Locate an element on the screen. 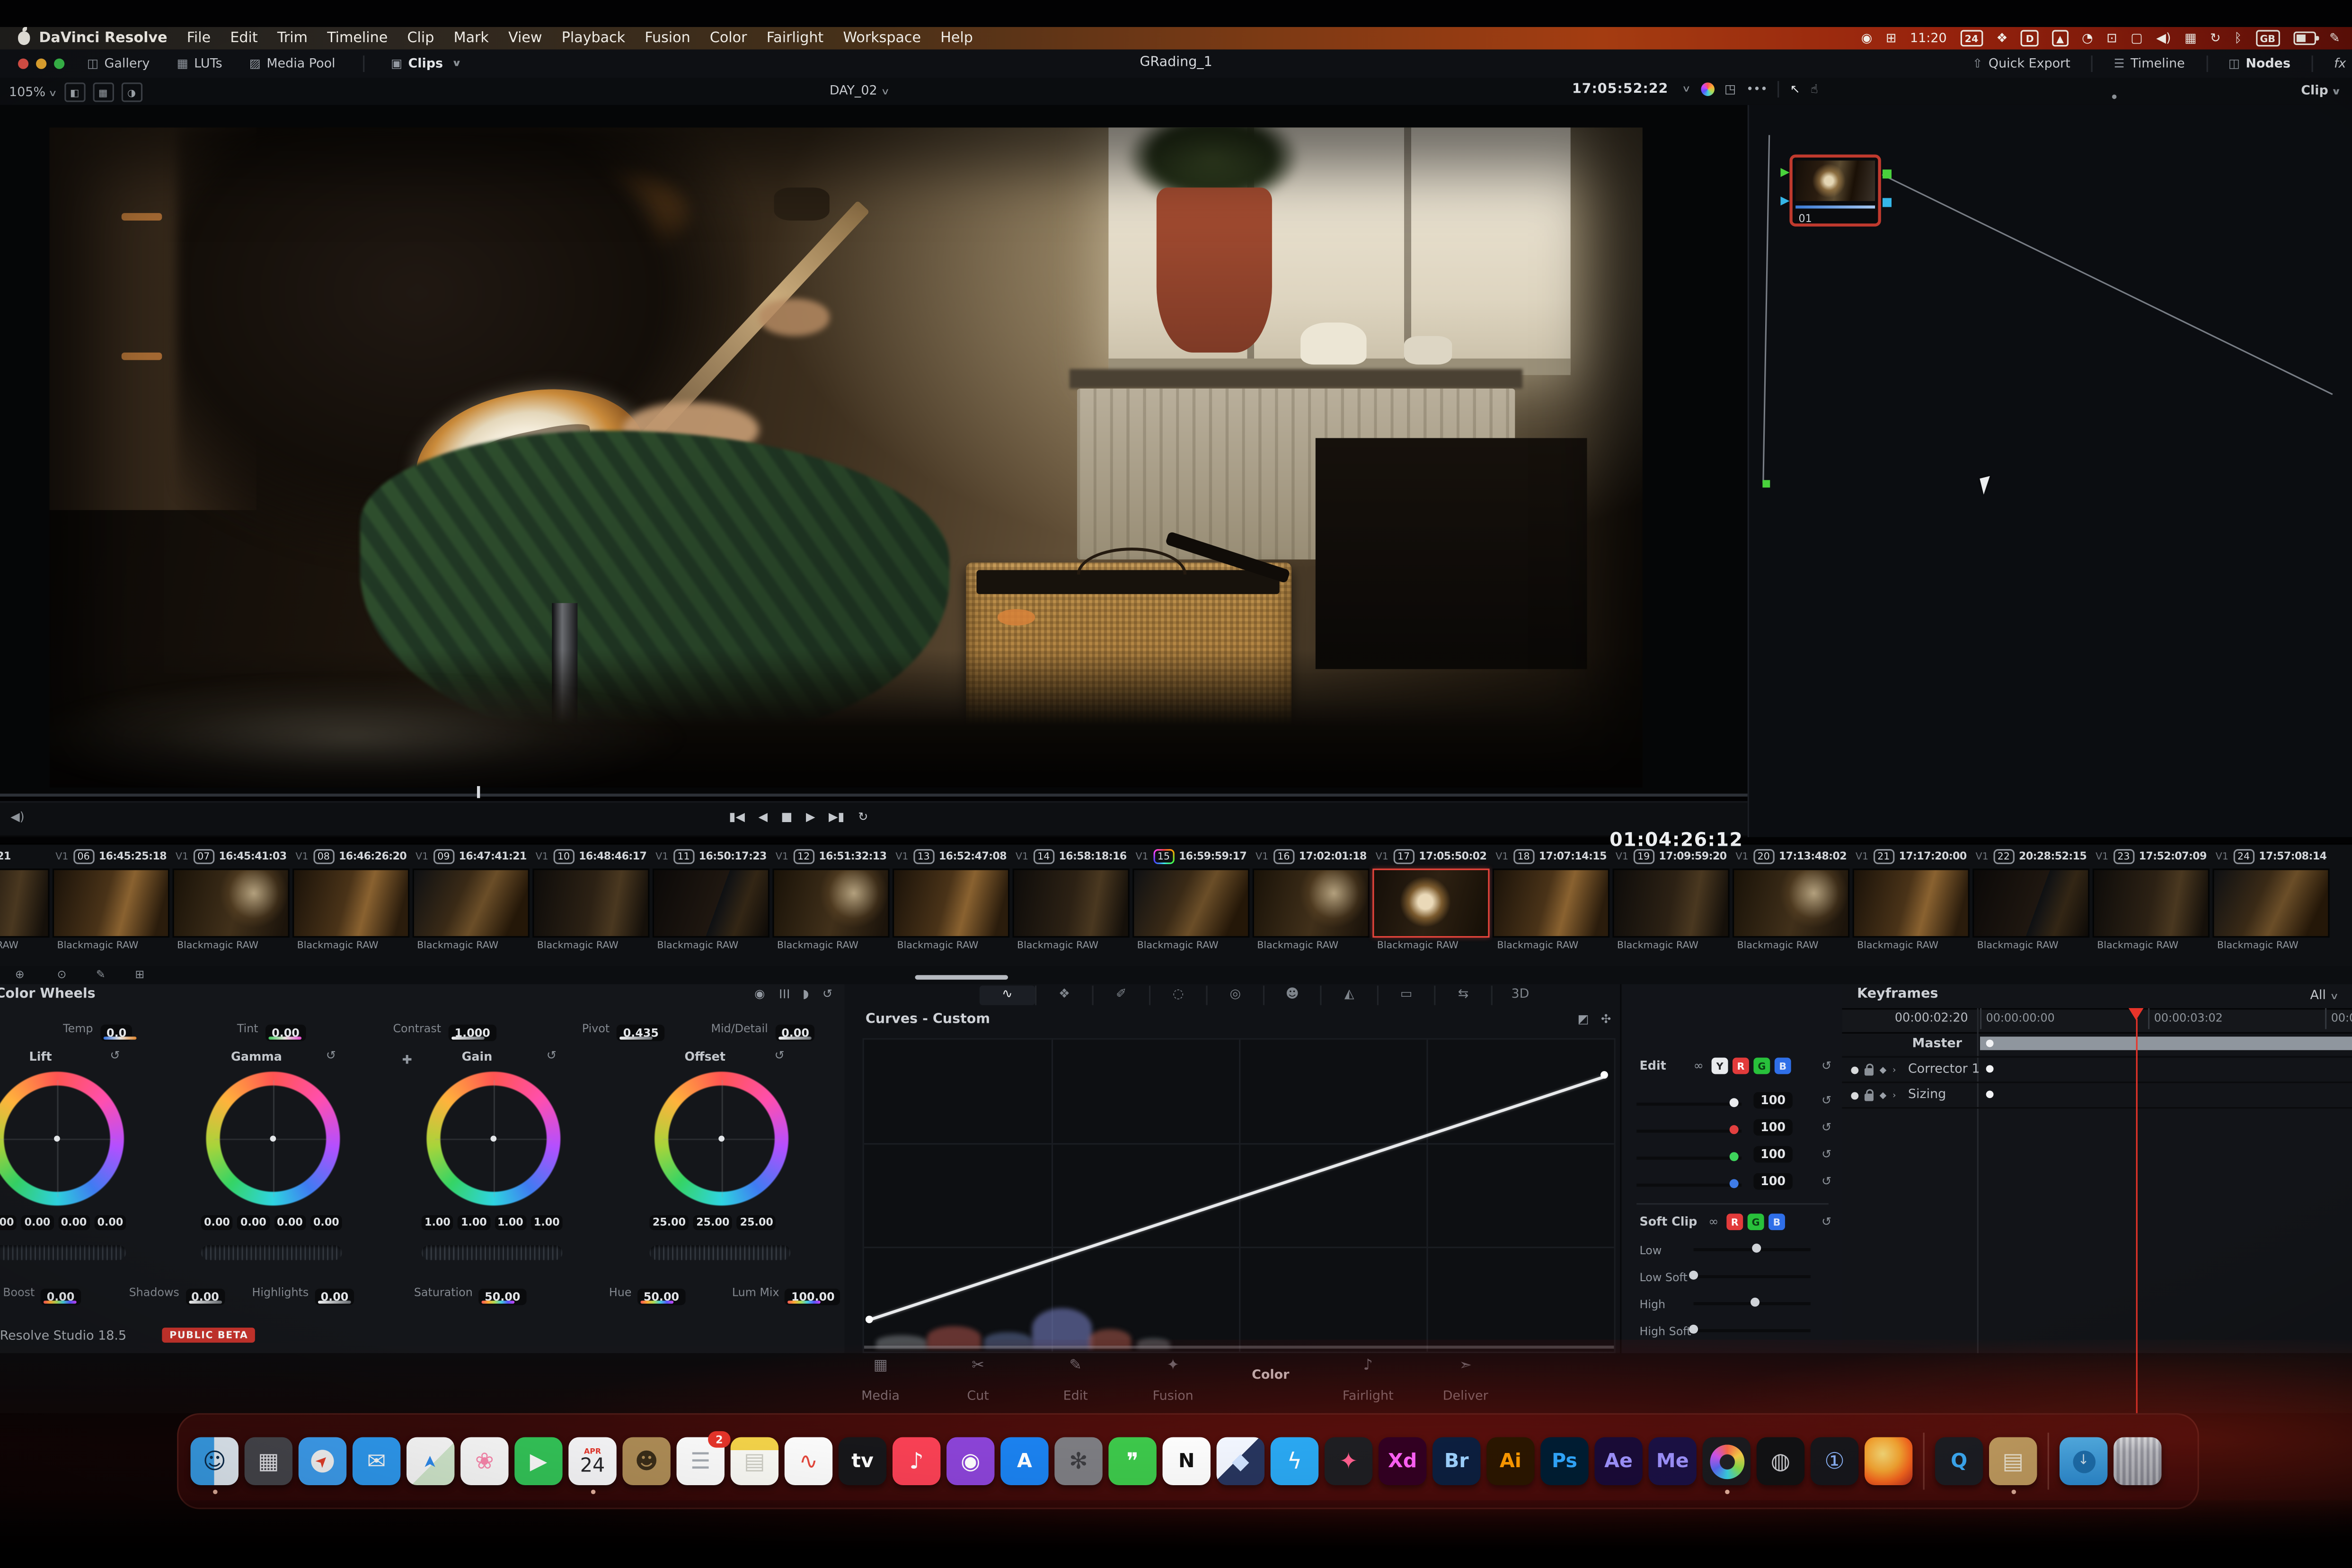 The image size is (2352, 1568). quick-export-button: ⇧ Quick Export is located at coordinates (2021, 64).